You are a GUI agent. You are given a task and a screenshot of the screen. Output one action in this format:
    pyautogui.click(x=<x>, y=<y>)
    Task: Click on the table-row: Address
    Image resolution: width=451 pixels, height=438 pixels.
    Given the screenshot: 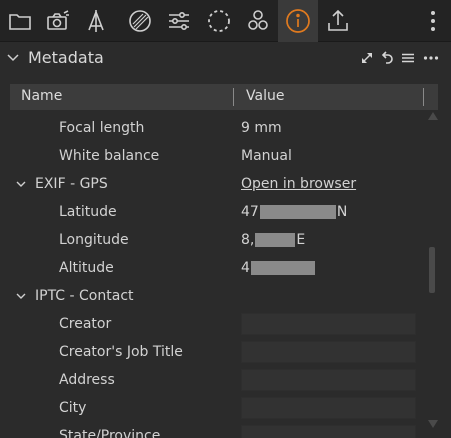 What is the action you would take?
    pyautogui.click(x=212, y=380)
    